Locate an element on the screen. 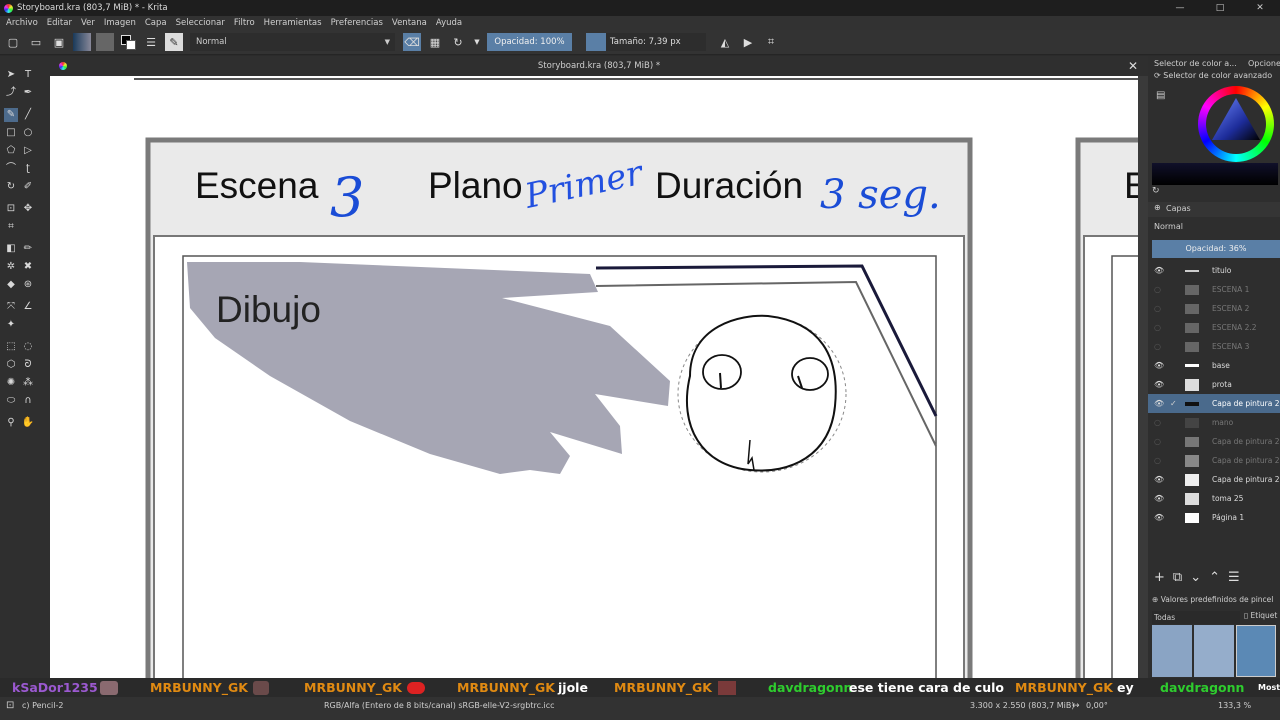  layer-row: ○ ESCENA 2.2 is located at coordinates (1214, 327).